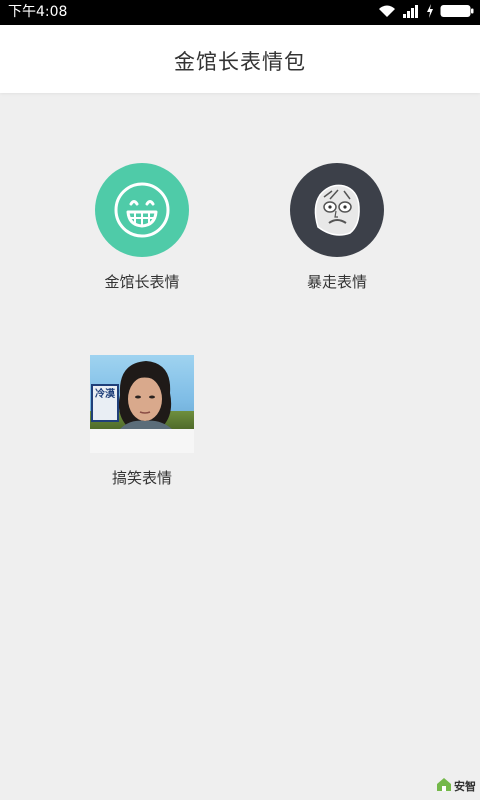 The height and width of the screenshot is (800, 480). Describe the element at coordinates (240, 12) in the screenshot. I see `status-bar: 下午4:08` at that location.